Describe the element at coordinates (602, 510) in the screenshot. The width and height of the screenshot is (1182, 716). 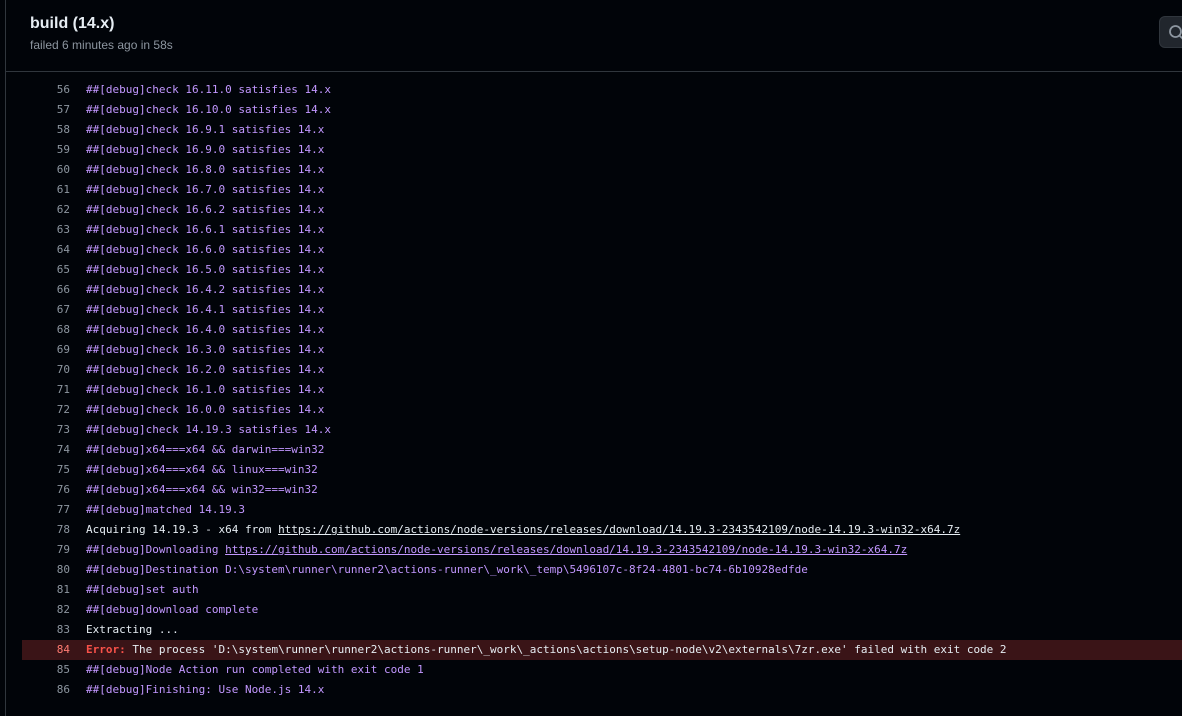
I see `log-line: 77 ##[debug]matched 14.19.3` at that location.